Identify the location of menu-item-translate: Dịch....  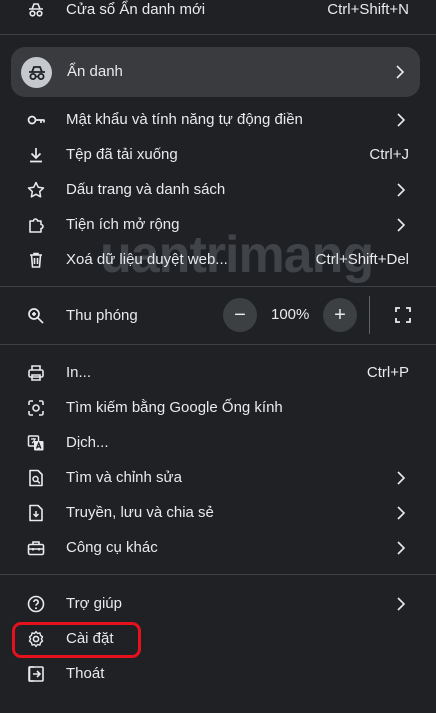
(218, 442).